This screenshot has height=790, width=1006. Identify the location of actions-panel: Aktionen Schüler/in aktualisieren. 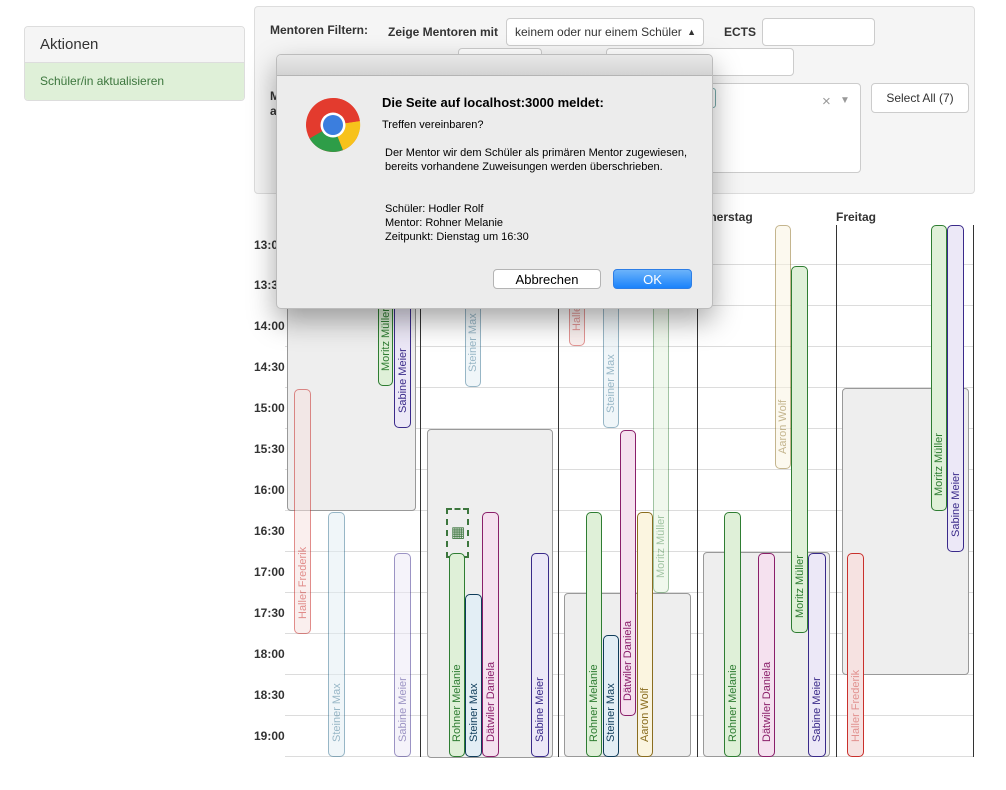
(134, 63).